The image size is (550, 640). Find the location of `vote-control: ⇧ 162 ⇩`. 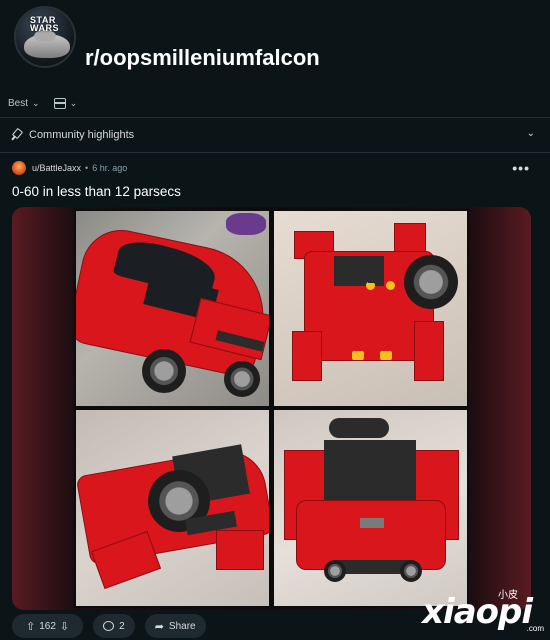

vote-control: ⇧ 162 ⇩ is located at coordinates (48, 626).